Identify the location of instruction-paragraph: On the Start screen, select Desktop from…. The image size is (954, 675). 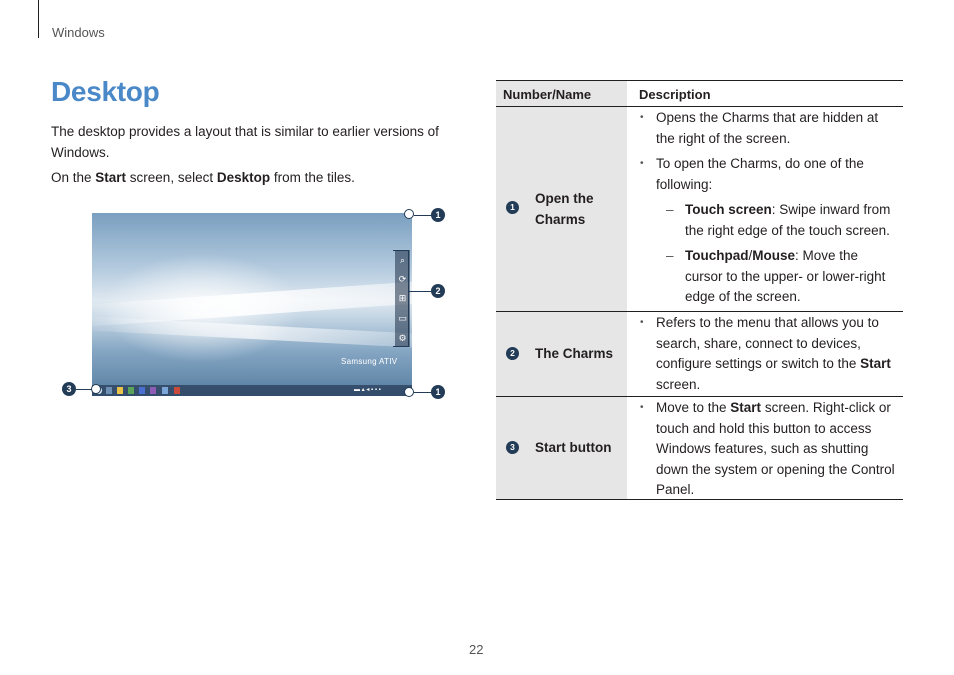
(203, 177).